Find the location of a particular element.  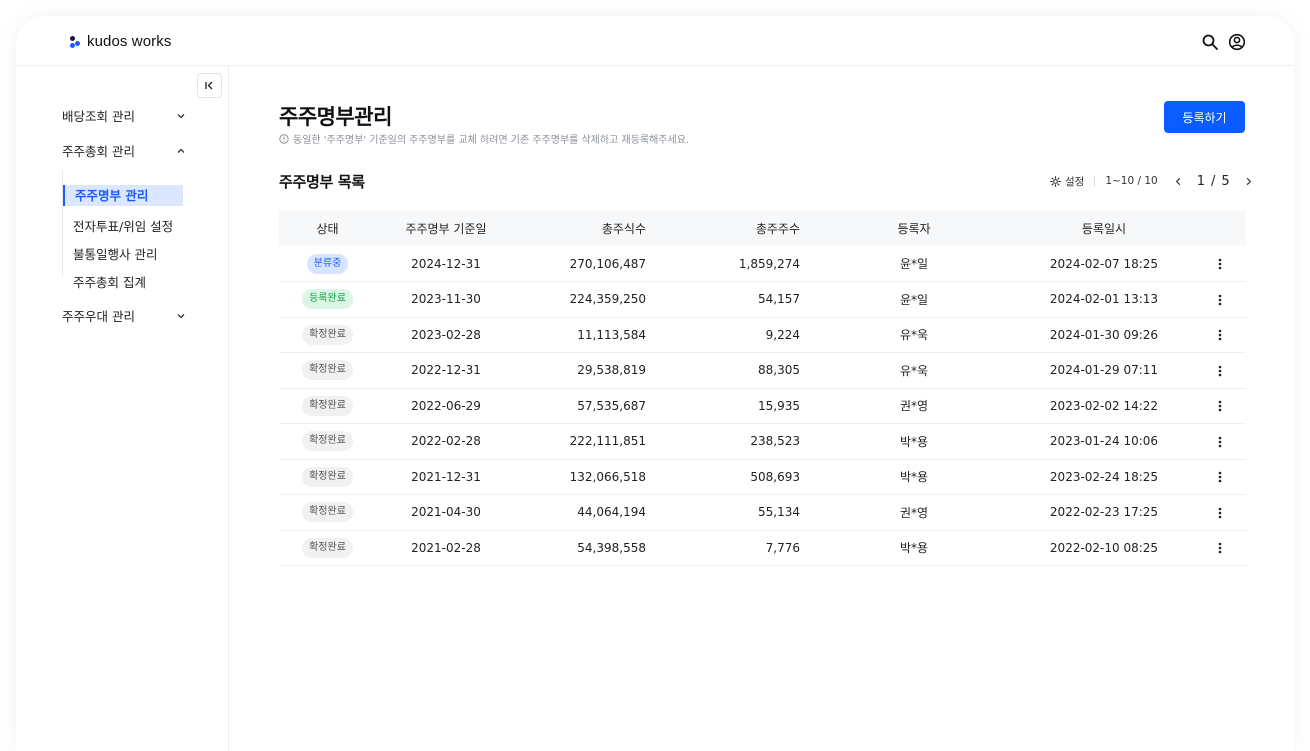

registered-at-cell: 2024-02-01 13:13 is located at coordinates (1104, 299).